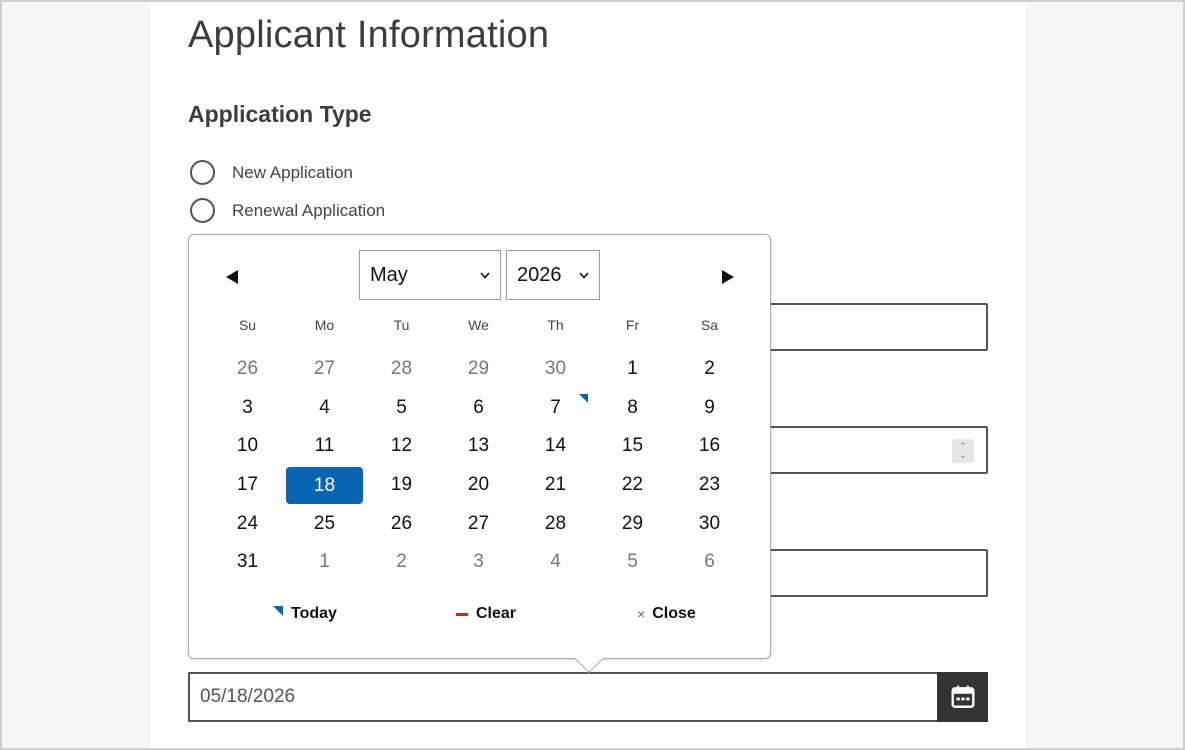 The width and height of the screenshot is (1185, 750). Describe the element at coordinates (401, 446) in the screenshot. I see `day-cell: 12` at that location.